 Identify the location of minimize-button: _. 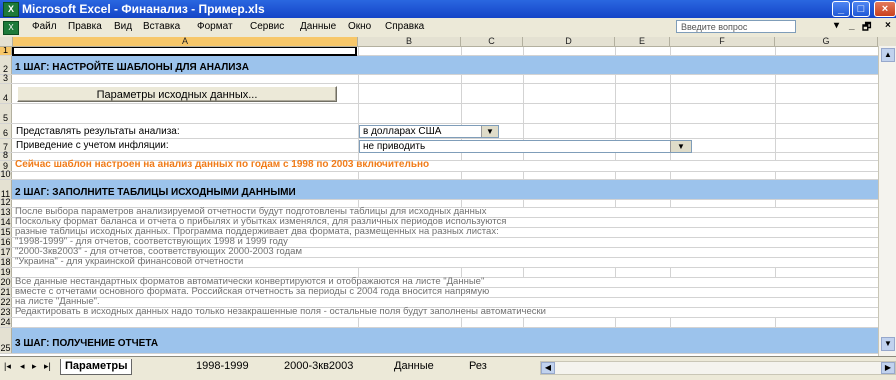
(841, 9).